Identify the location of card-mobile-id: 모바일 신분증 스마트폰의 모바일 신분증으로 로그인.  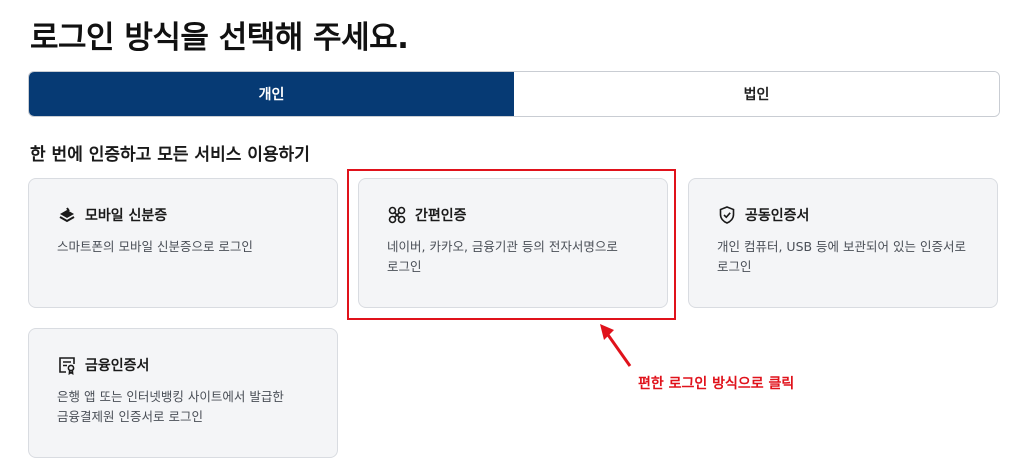
(183, 243).